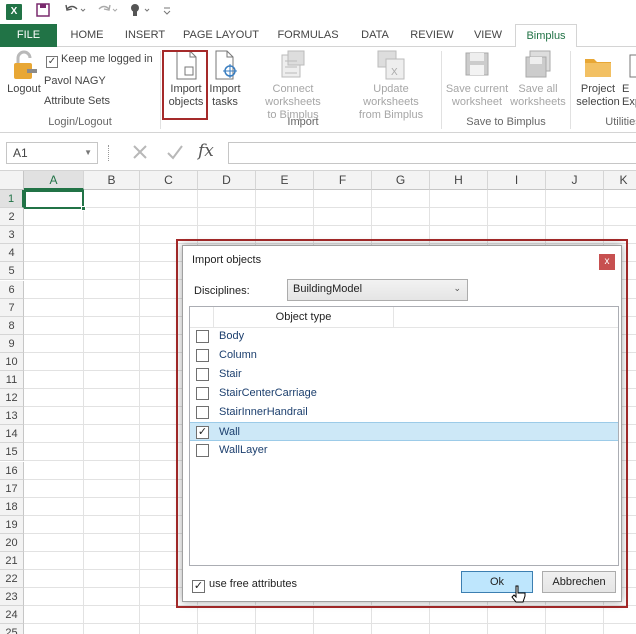 This screenshot has height=634, width=636. Describe the element at coordinates (12, 235) in the screenshot. I see `row-header: 3` at that location.